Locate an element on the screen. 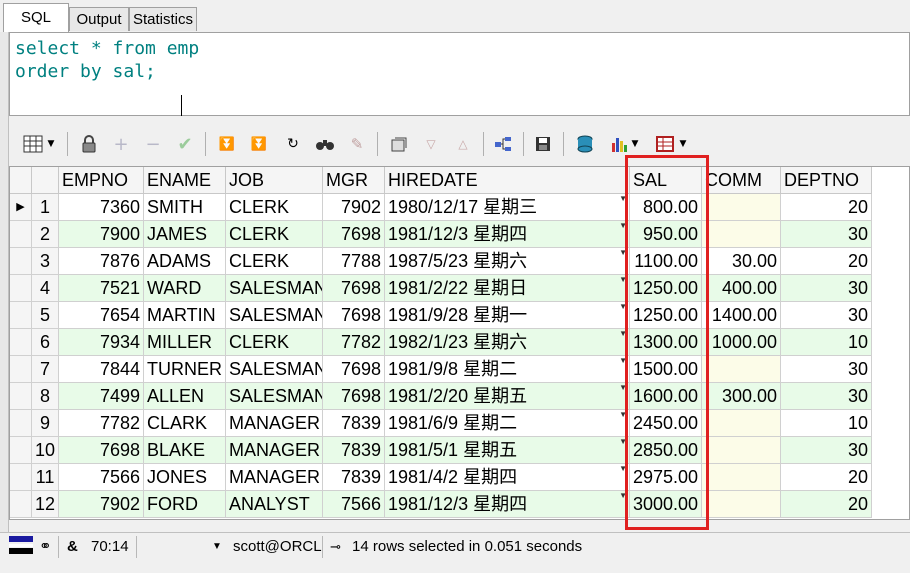 Image resolution: width=910 pixels, height=573 pixels. binoculars-icon is located at coordinates (325, 144).